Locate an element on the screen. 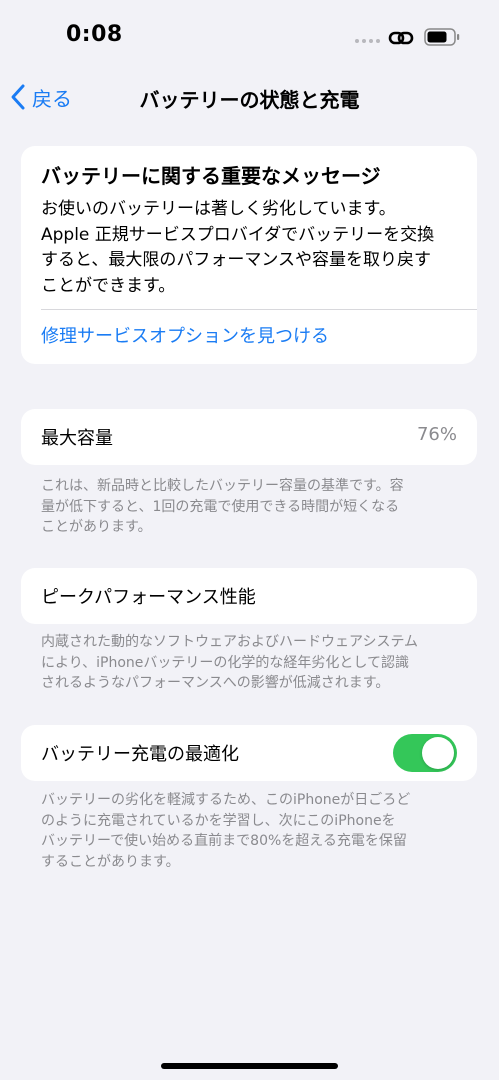 This screenshot has height=1080, width=499. signal-dots-icon is located at coordinates (367, 41).